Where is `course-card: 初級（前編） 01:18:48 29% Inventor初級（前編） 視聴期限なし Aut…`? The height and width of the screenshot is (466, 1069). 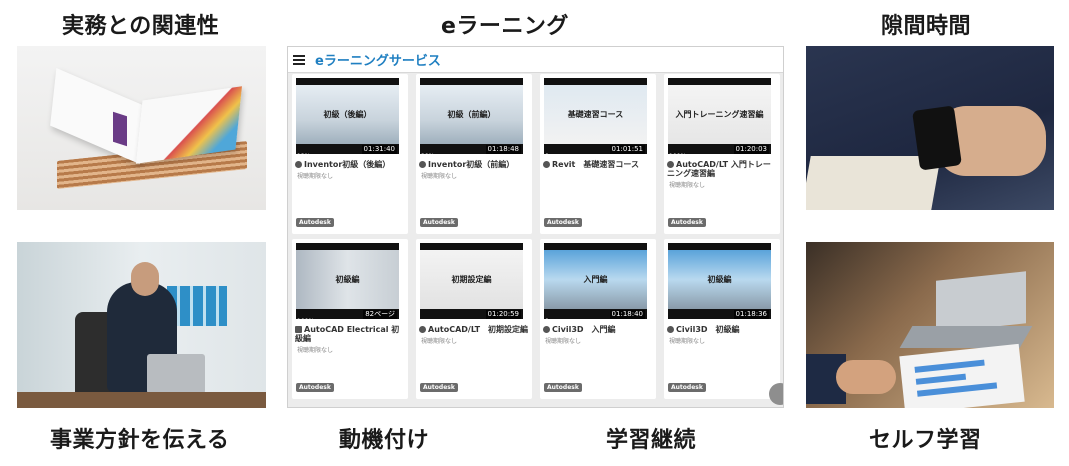 course-card: 初級（前編） 01:18:48 29% Inventor初級（前編） 視聴期限なし Aut… is located at coordinates (474, 154).